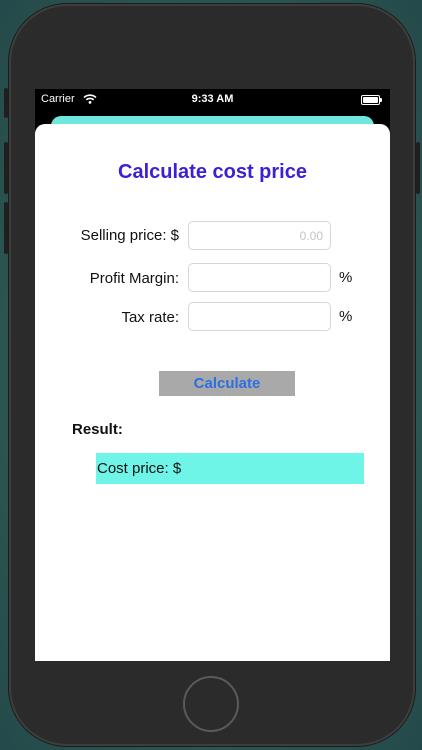 The image size is (422, 750). I want to click on status-time: 9:33 AM, so click(212, 99).